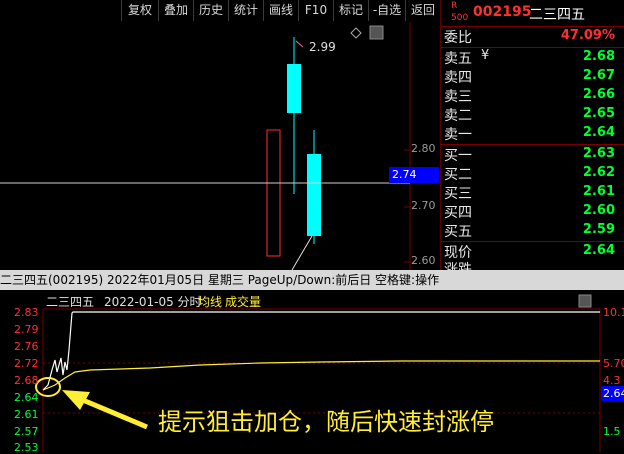  What do you see at coordinates (26, 329) in the screenshot?
I see `left-axis-label: 2.79` at bounding box center [26, 329].